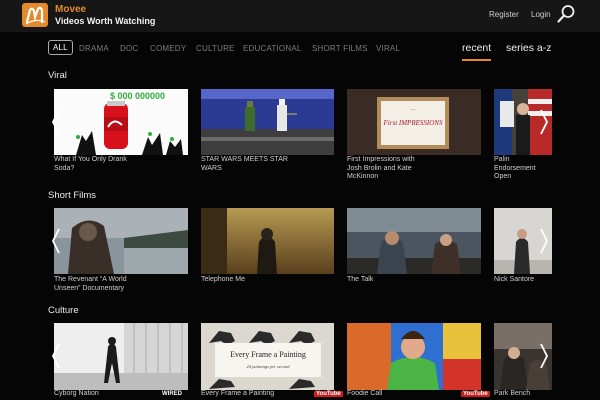 The image size is (600, 400). What do you see at coordinates (246, 280) in the screenshot?
I see `video-caption: Telephone Me` at bounding box center [246, 280].